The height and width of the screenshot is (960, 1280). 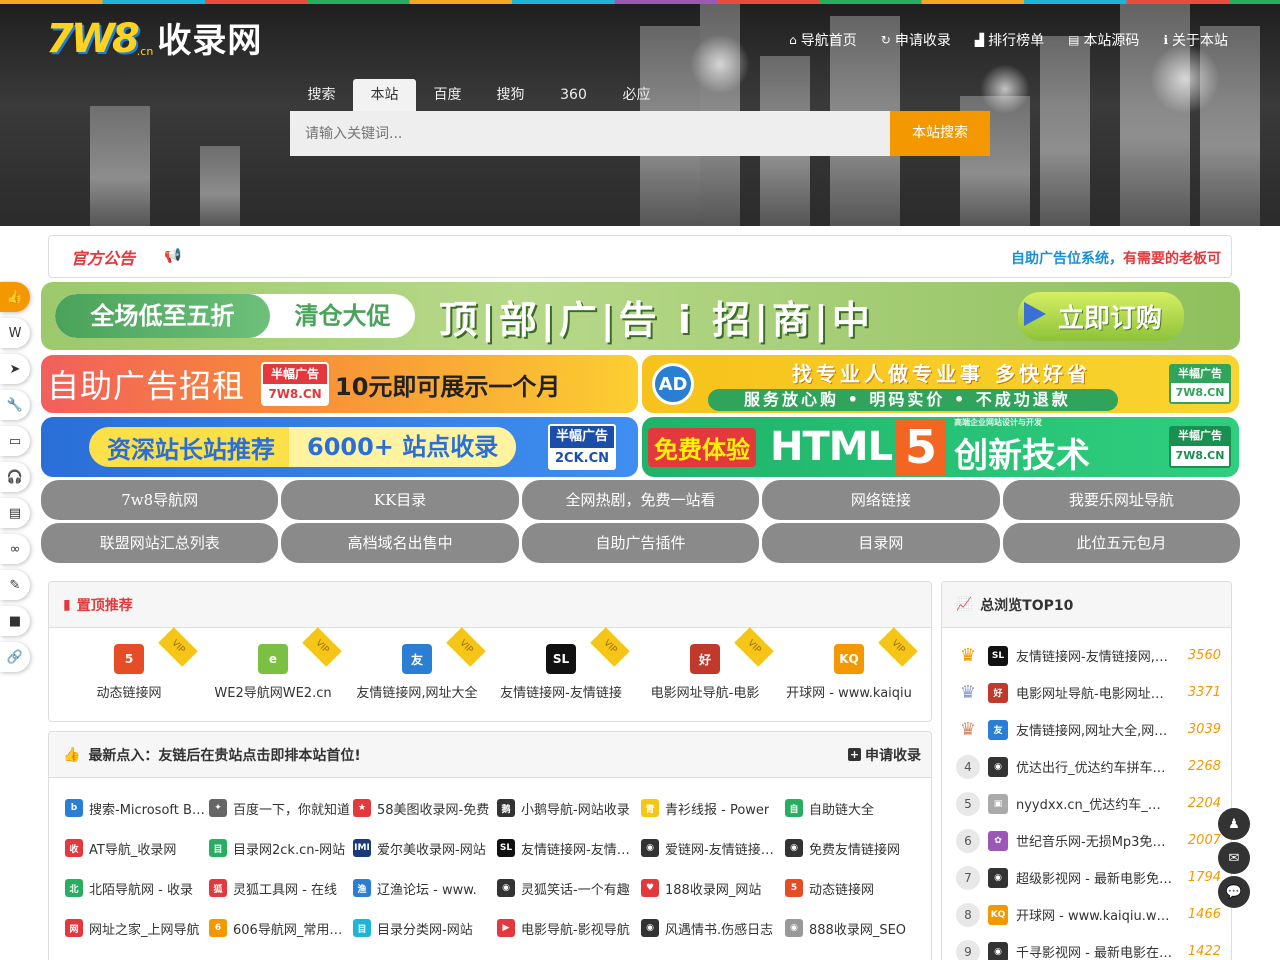 I want to click on latest-link-item: SL 友情链接网-友情链接, so click(x=569, y=848).